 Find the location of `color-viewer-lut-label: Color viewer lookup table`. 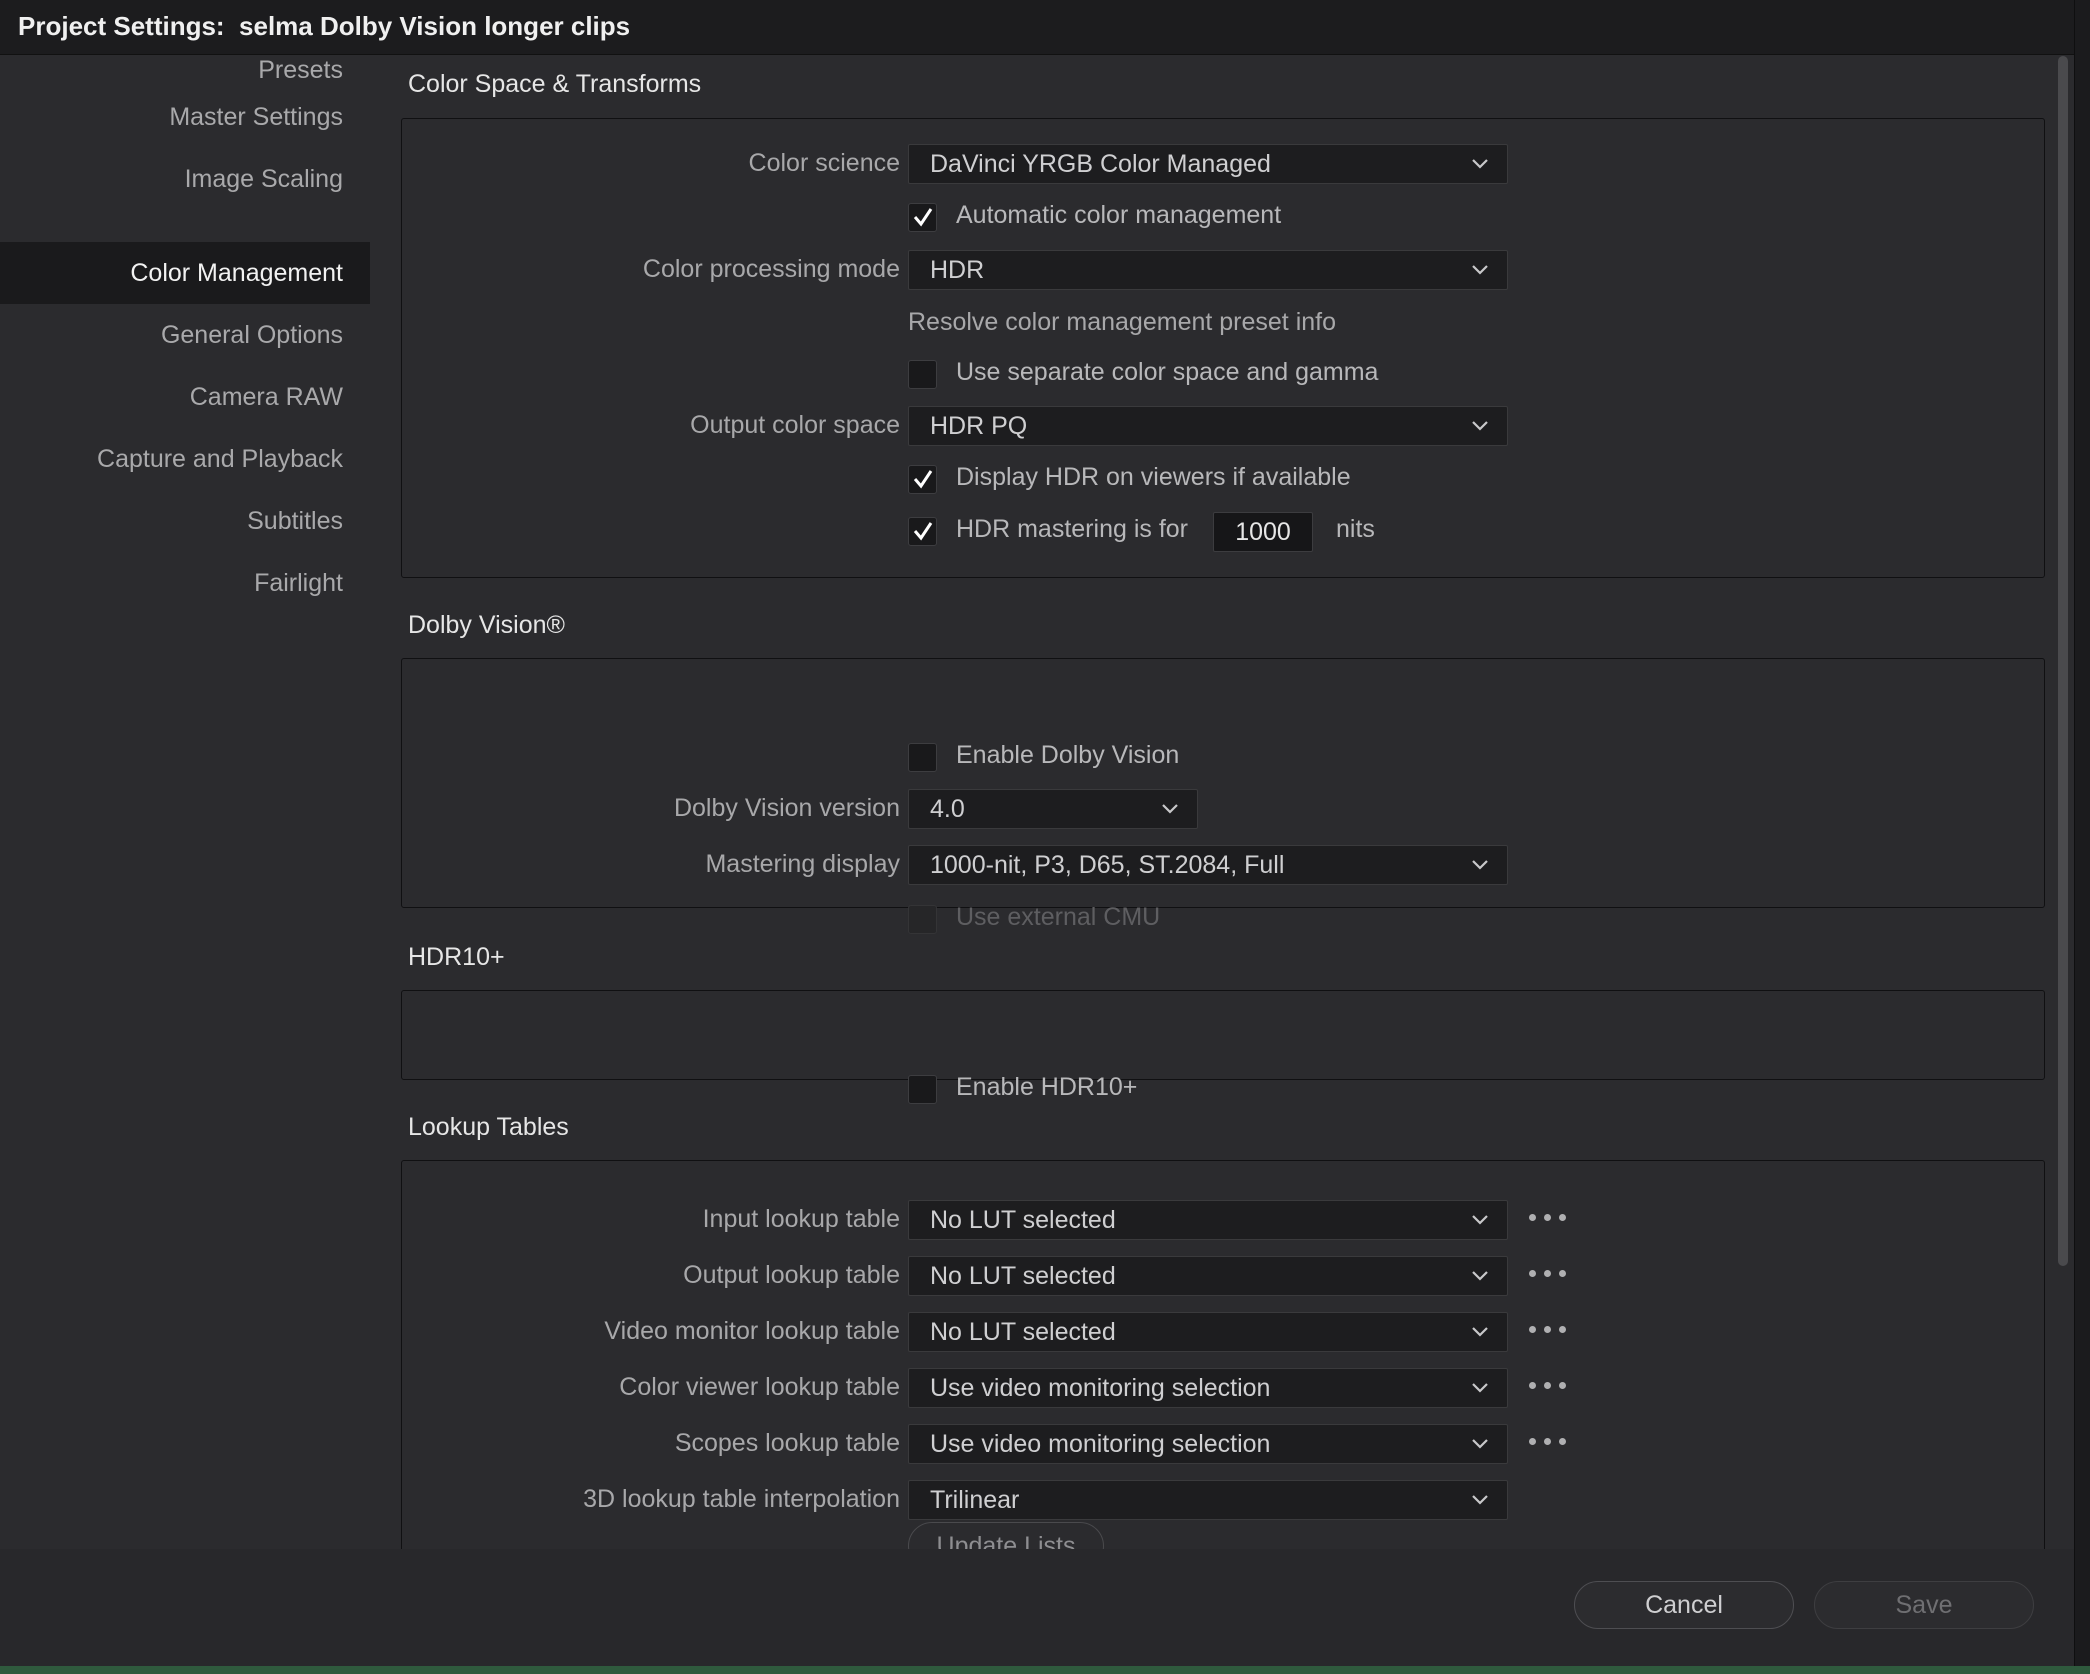

color-viewer-lut-label: Color viewer lookup table is located at coordinates (759, 1387).